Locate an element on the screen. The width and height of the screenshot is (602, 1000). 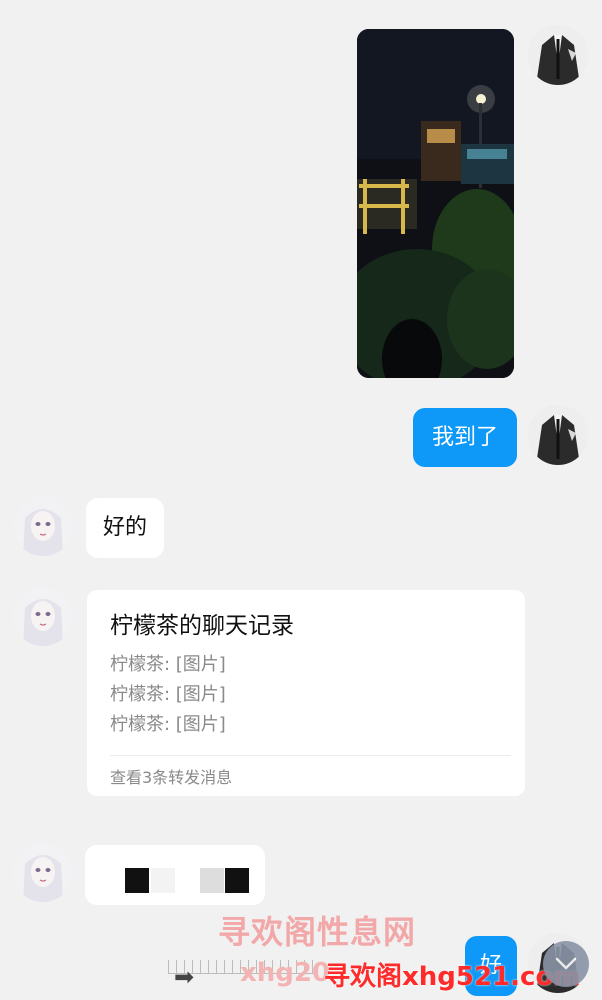
received-text-bubble: 好的 is located at coordinates (125, 528).